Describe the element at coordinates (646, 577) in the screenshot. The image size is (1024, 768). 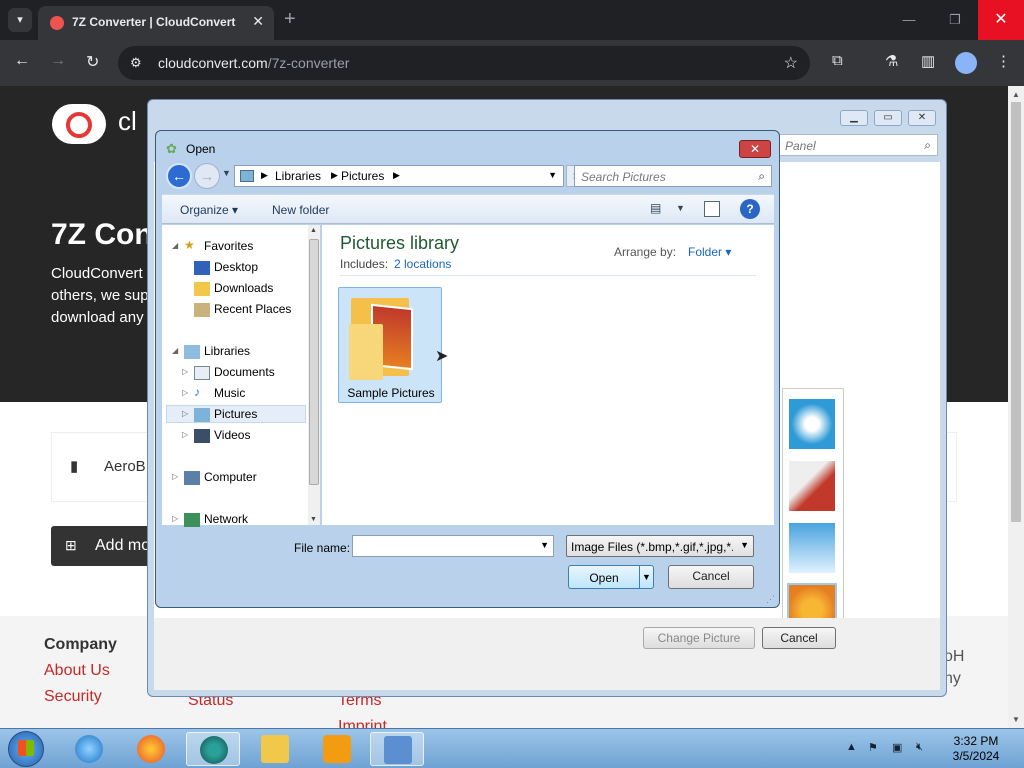
I see `open-options-dropdown-icon: ▼` at that location.